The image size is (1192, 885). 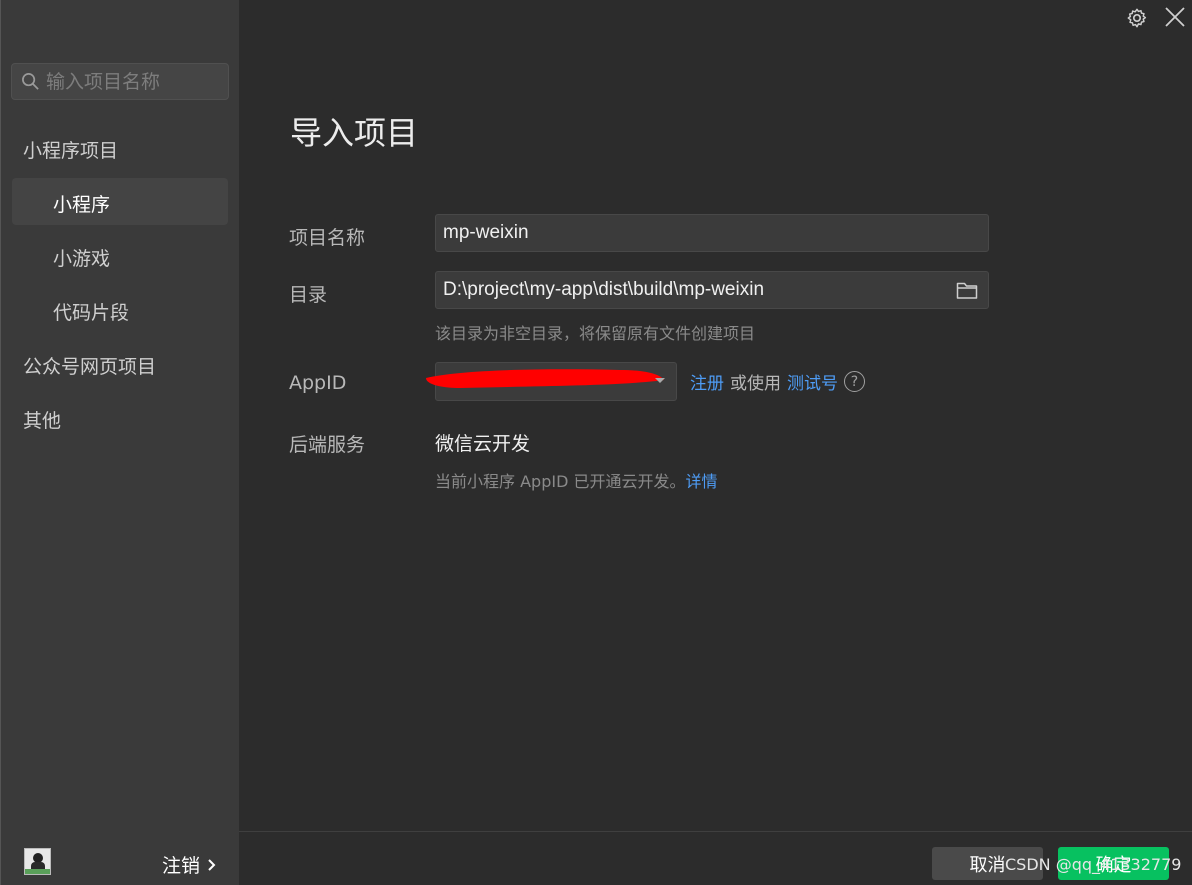 I want to click on directory-value: D:\project\my-app\dist\build\mp-weixin, so click(x=604, y=289).